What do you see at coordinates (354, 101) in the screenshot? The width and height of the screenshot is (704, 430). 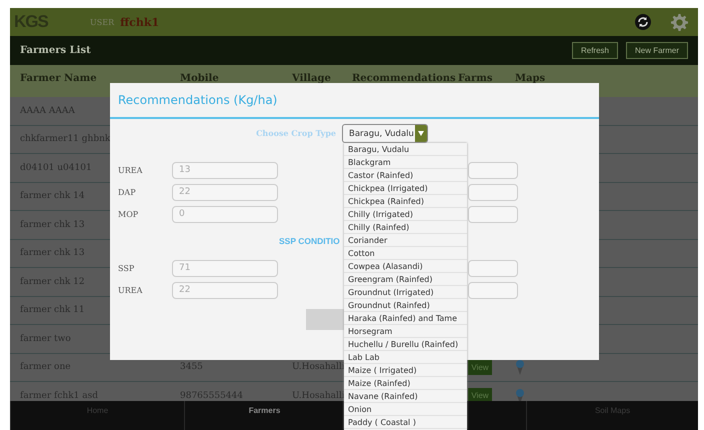 I see `dialog-title: Recommendations (Kg/ha)` at bounding box center [354, 101].